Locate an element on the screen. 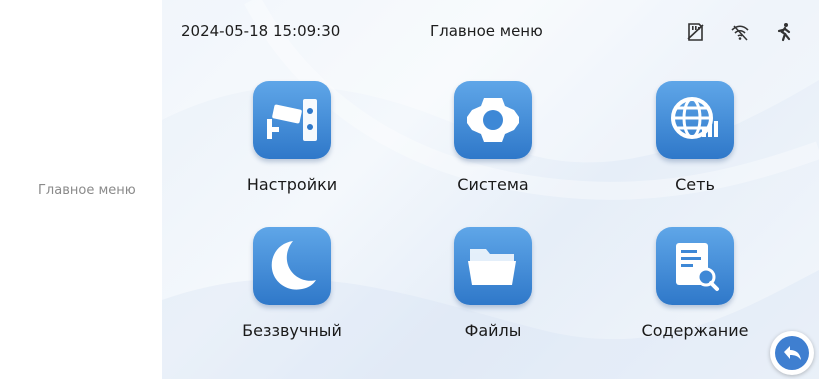  back-button is located at coordinates (792, 353).